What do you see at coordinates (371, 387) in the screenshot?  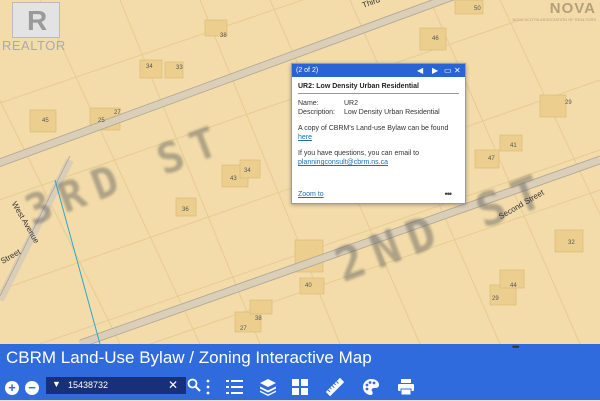 I see `theme-palette-icon` at bounding box center [371, 387].